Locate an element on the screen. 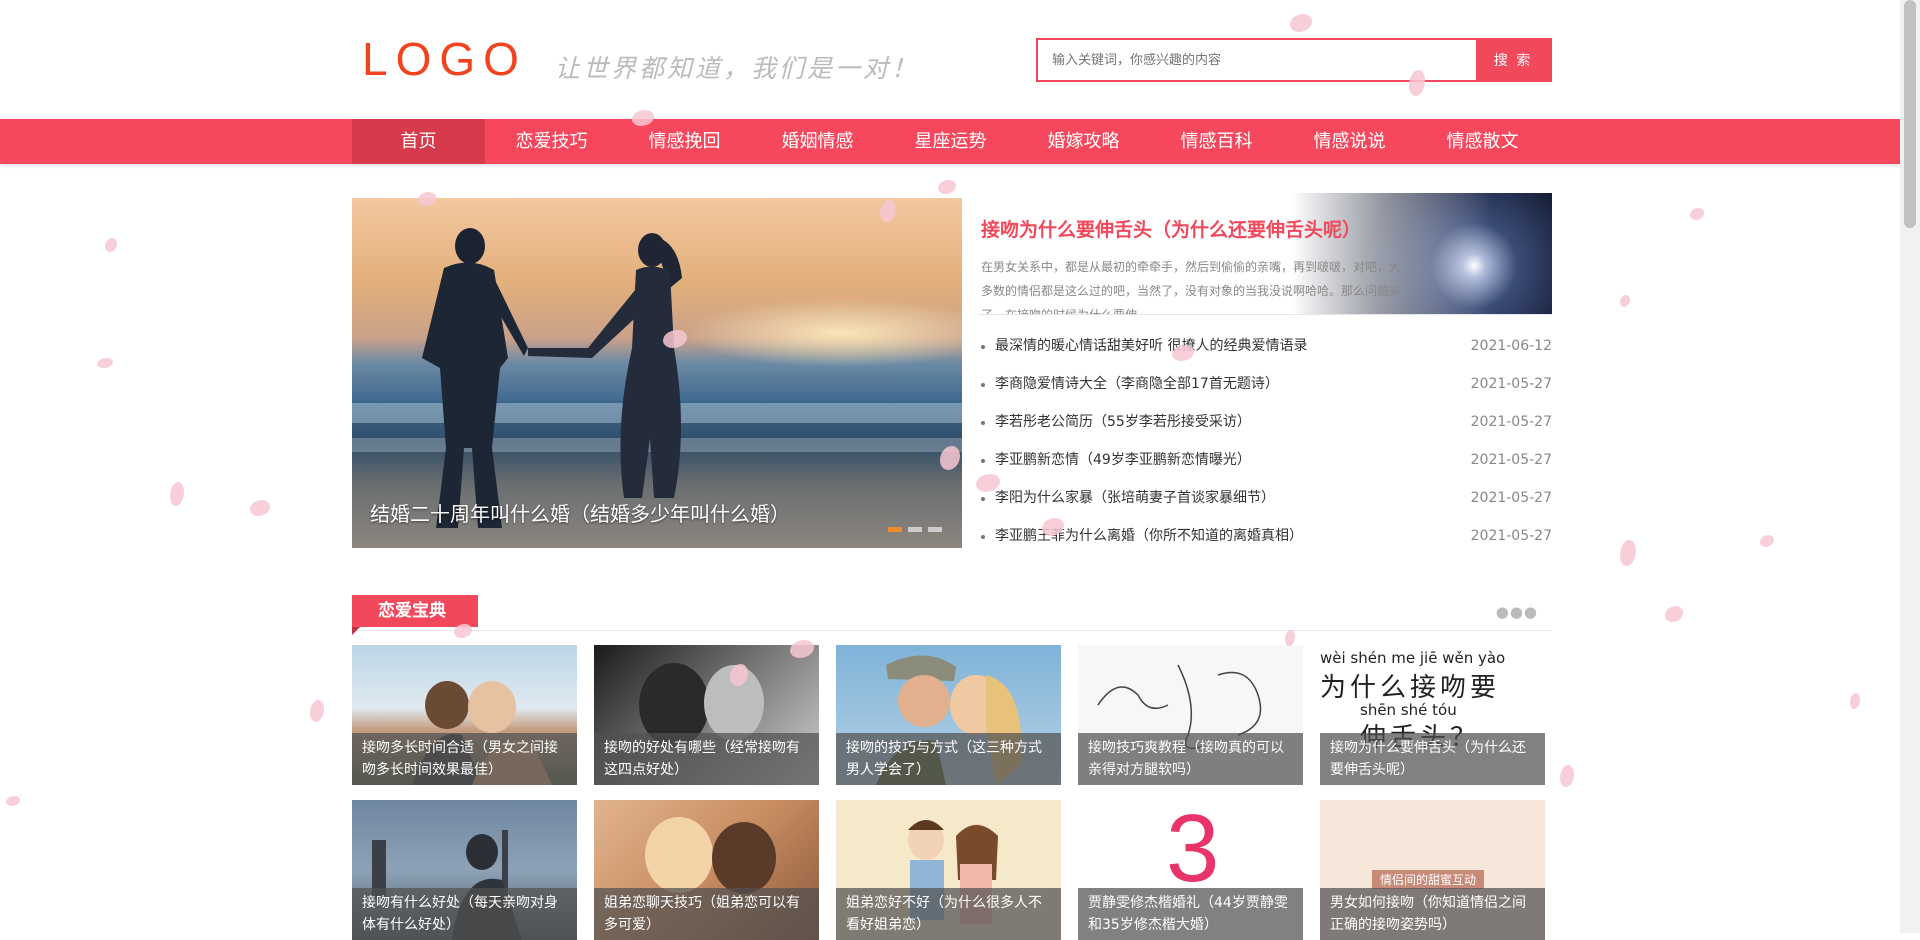 This screenshot has width=1920, height=940. card-caption: 接吻的好处有哪些（经常接吻有这四点好处） is located at coordinates (706, 759).